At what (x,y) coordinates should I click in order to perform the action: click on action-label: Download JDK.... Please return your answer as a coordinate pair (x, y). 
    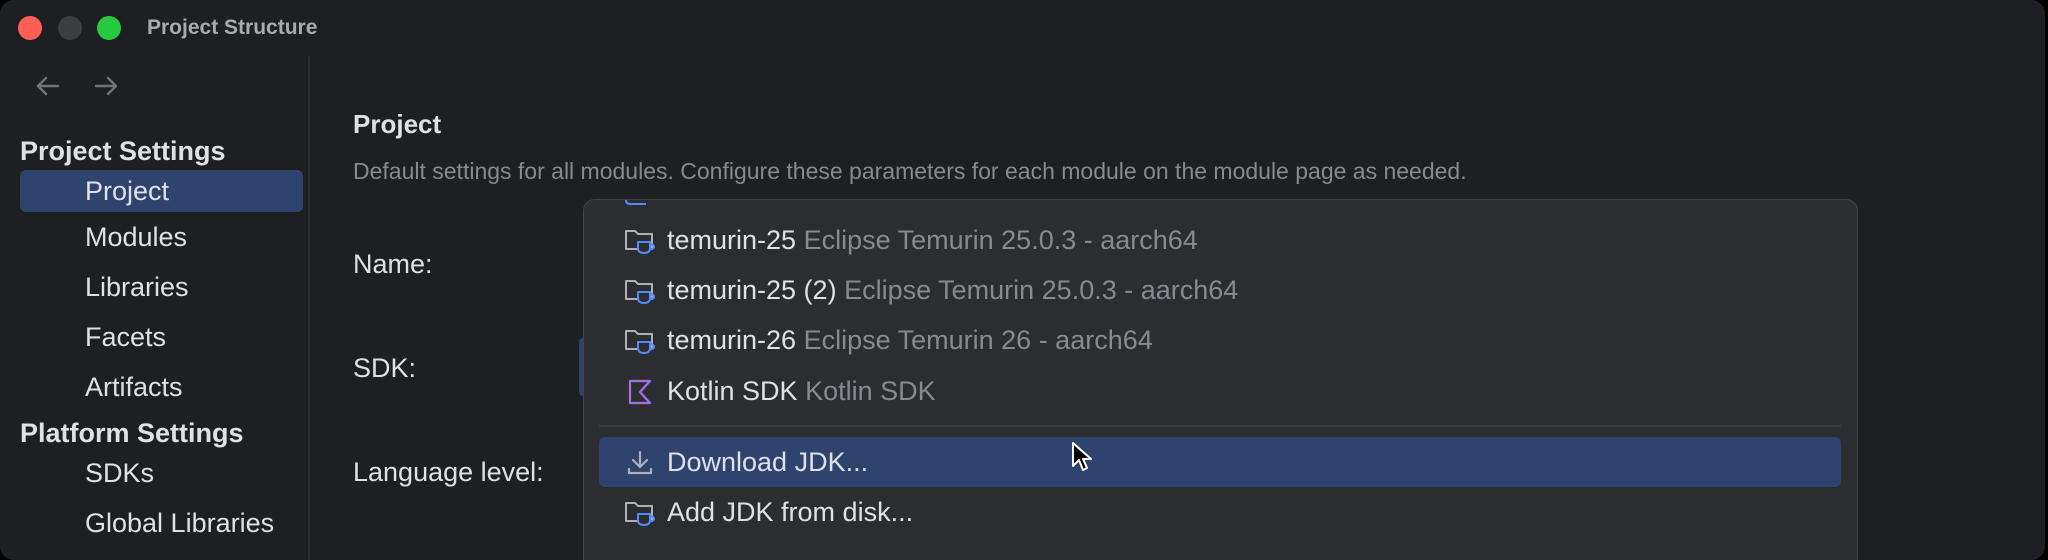
    Looking at the image, I should click on (768, 462).